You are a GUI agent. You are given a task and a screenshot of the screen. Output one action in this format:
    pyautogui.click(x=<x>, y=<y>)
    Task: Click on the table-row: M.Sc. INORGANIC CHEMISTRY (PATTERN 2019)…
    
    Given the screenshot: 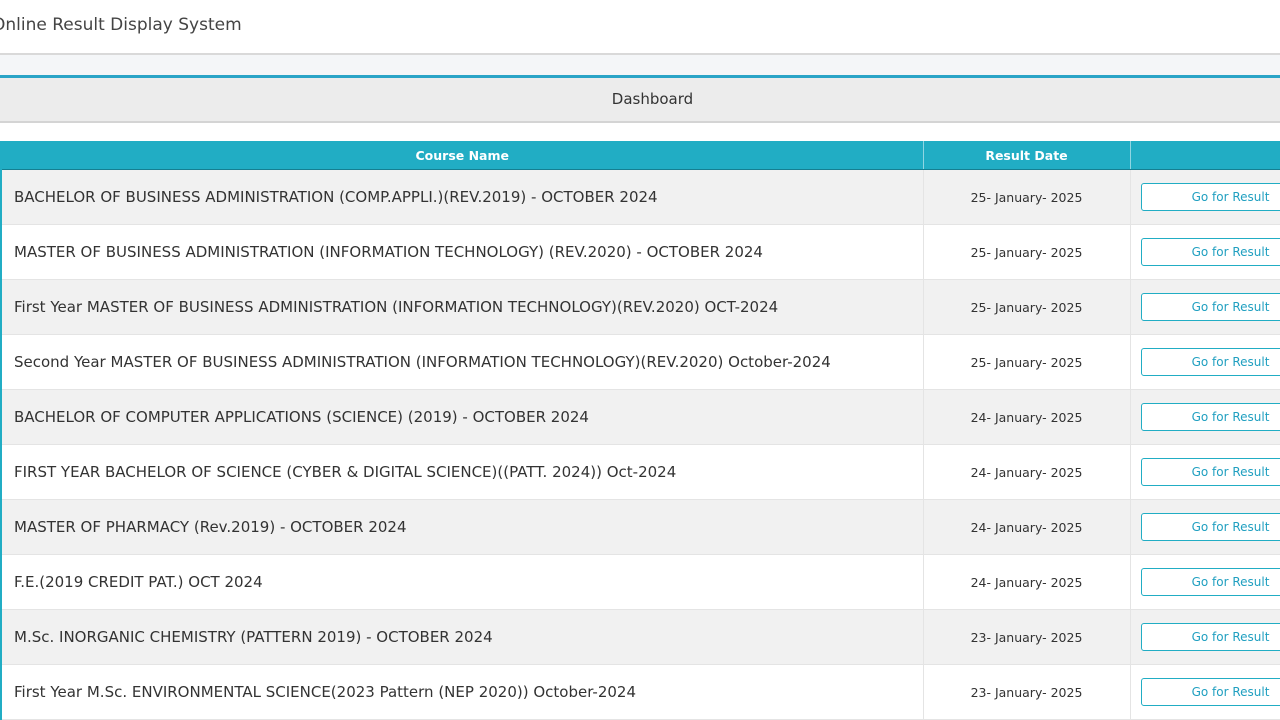 What is the action you would take?
    pyautogui.click(x=640, y=637)
    